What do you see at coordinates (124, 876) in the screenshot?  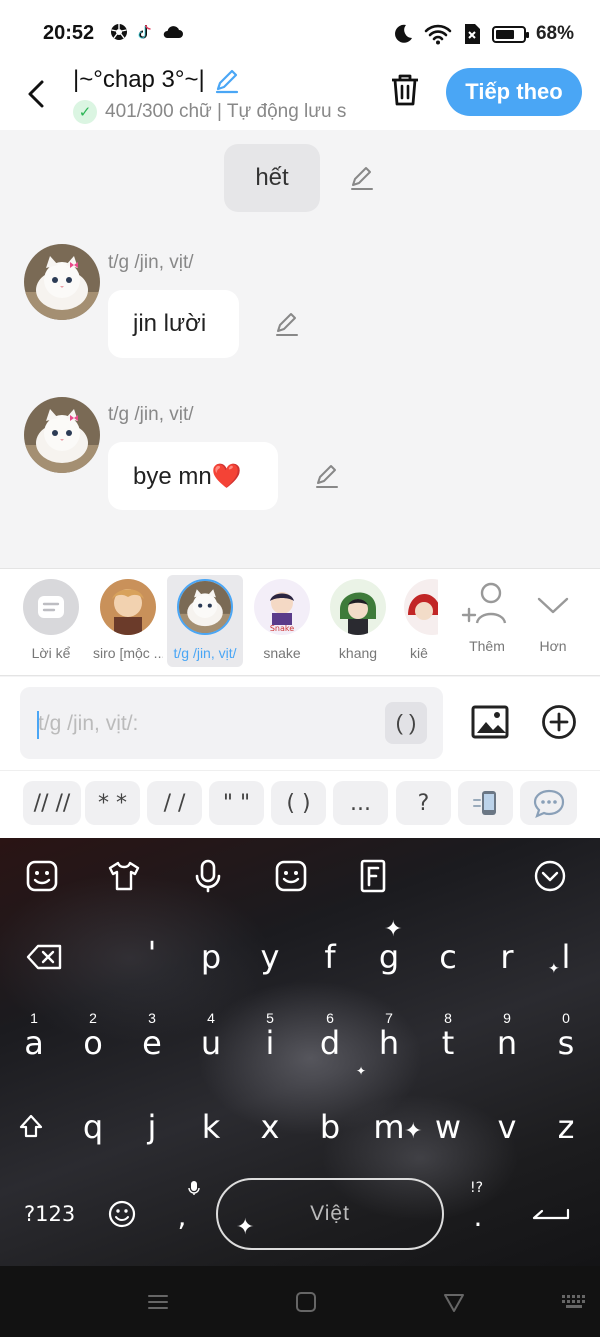 I see `theme-shirt-icon` at bounding box center [124, 876].